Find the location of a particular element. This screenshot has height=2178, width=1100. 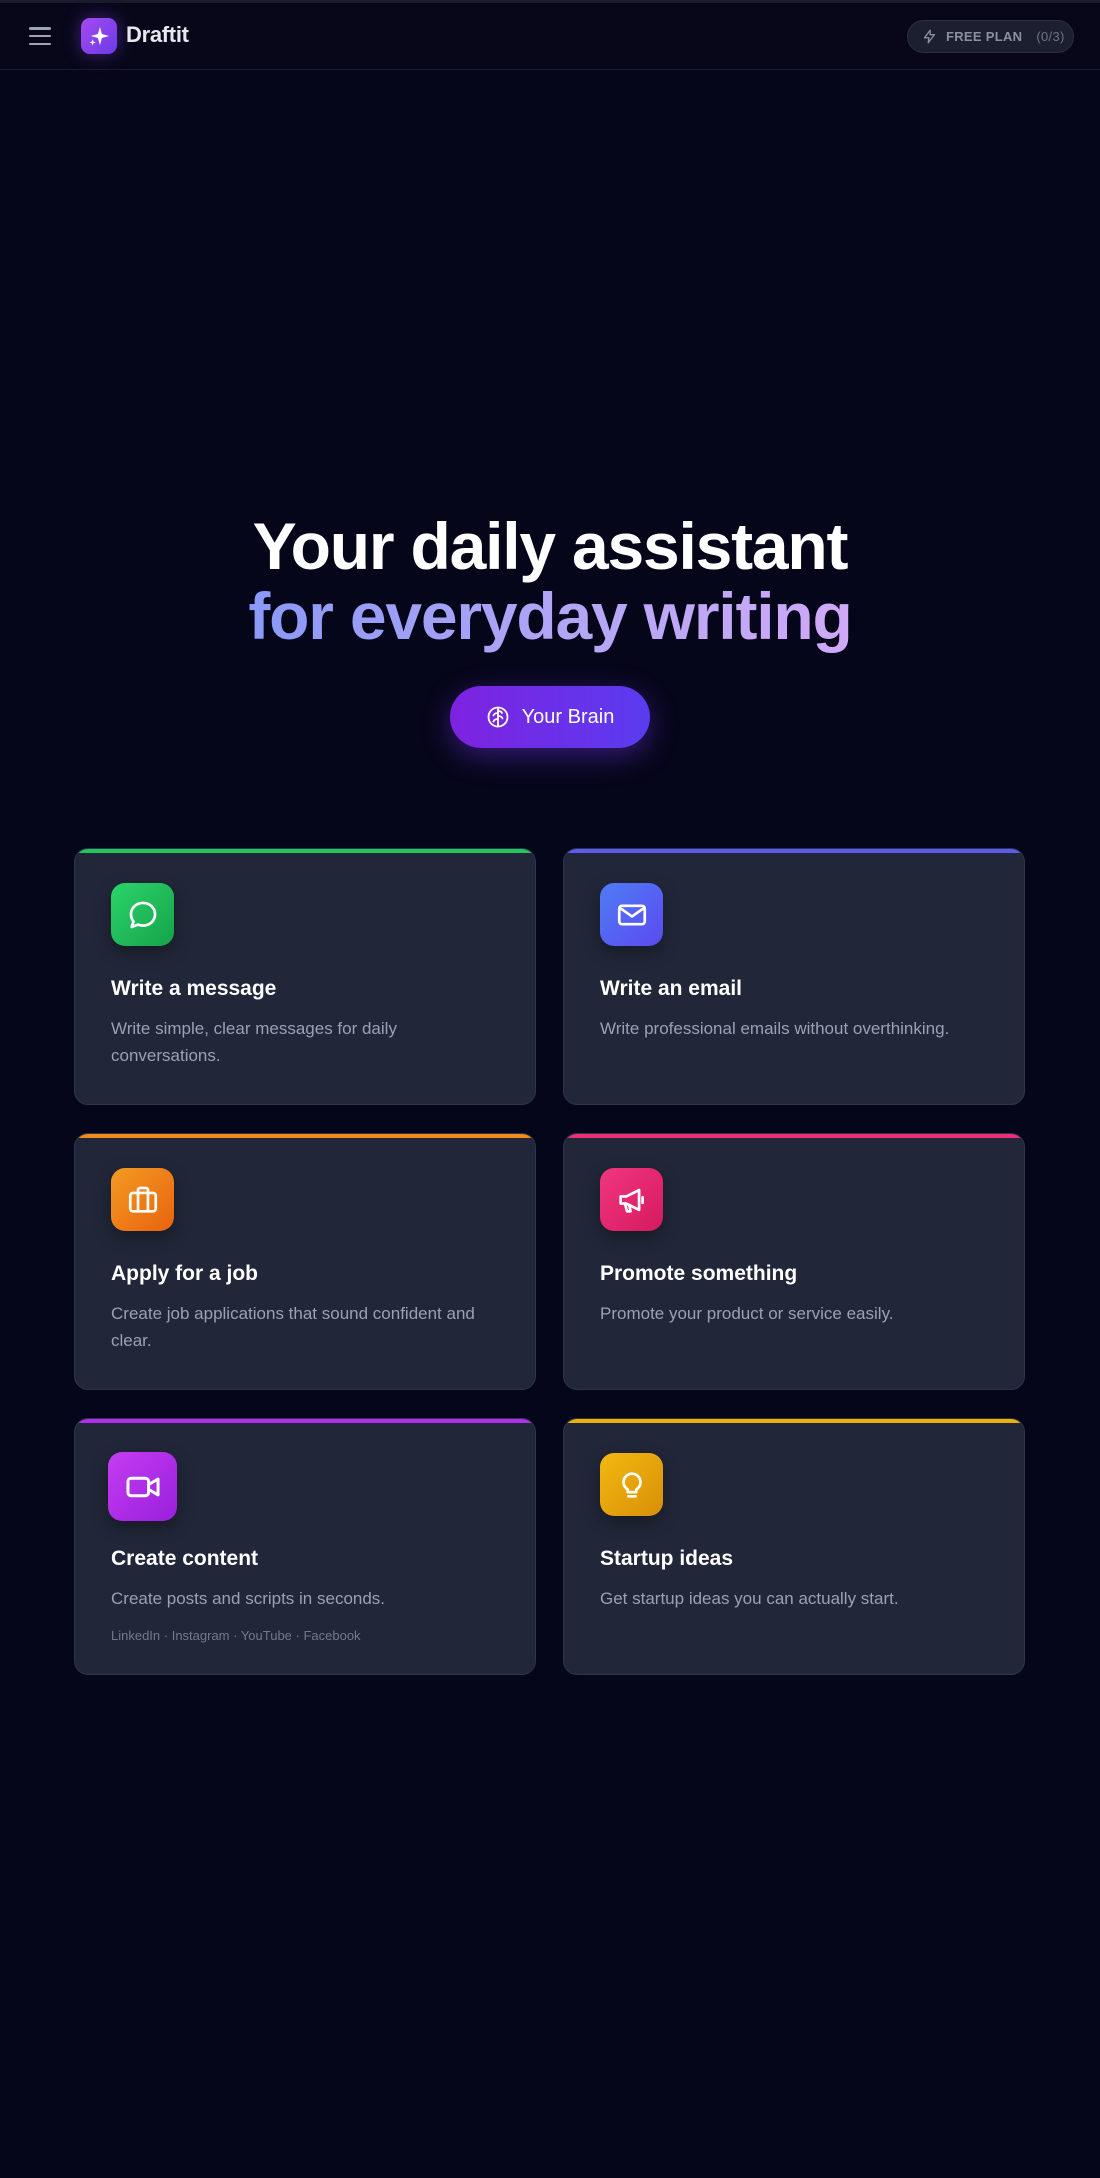

free-plan-badge: FREE PLAN (0/3) is located at coordinates (990, 36).